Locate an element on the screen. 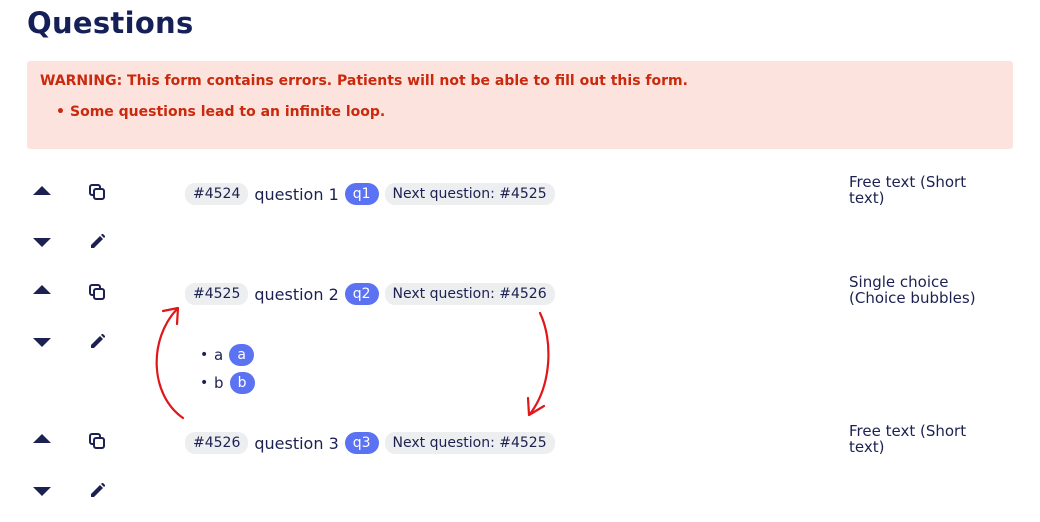 This screenshot has height=522, width=1040. loop-arrow-left is located at coordinates (170, 363).